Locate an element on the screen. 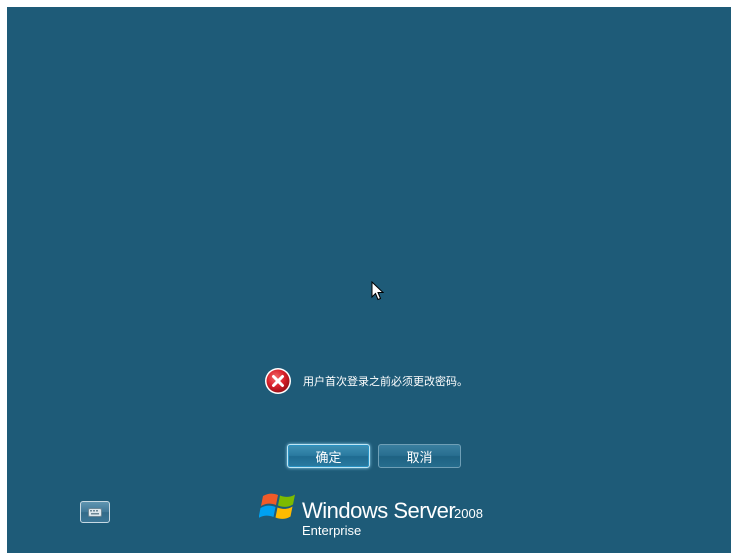  cancel-button: 取消 is located at coordinates (419, 456).